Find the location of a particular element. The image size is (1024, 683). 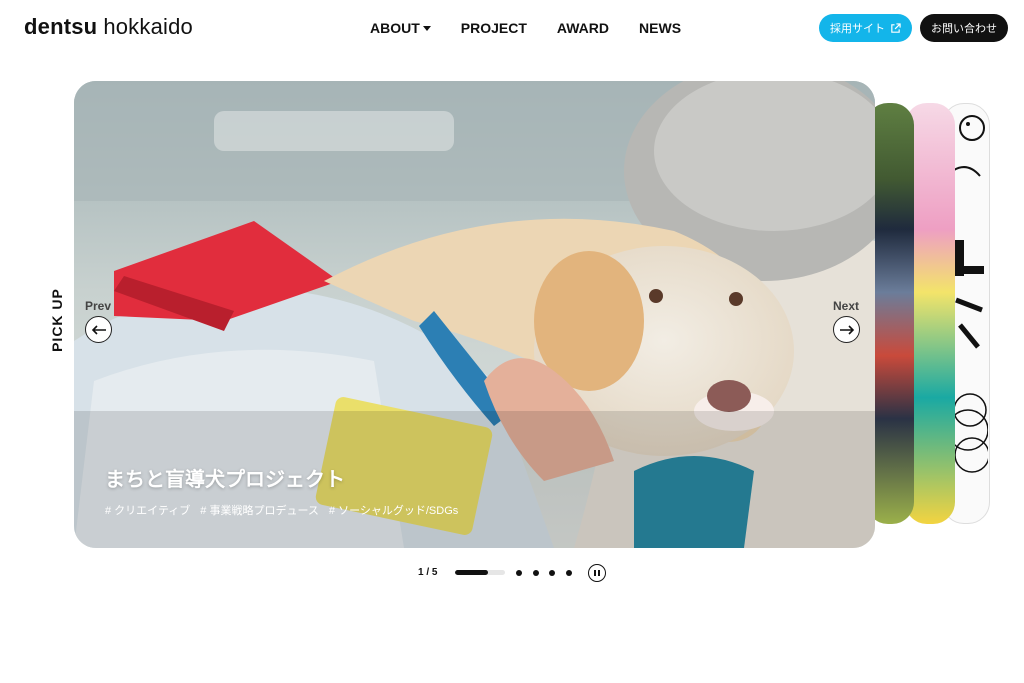

arrow-right-icon is located at coordinates (846, 329).